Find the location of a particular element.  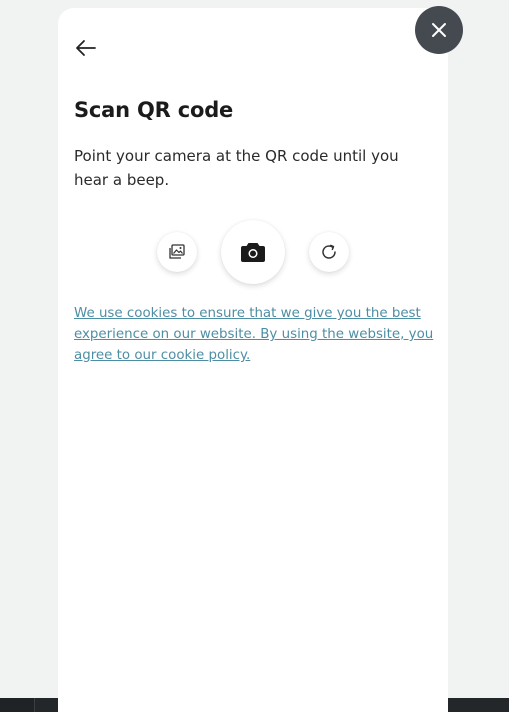

image-gallery-icon is located at coordinates (177, 252).